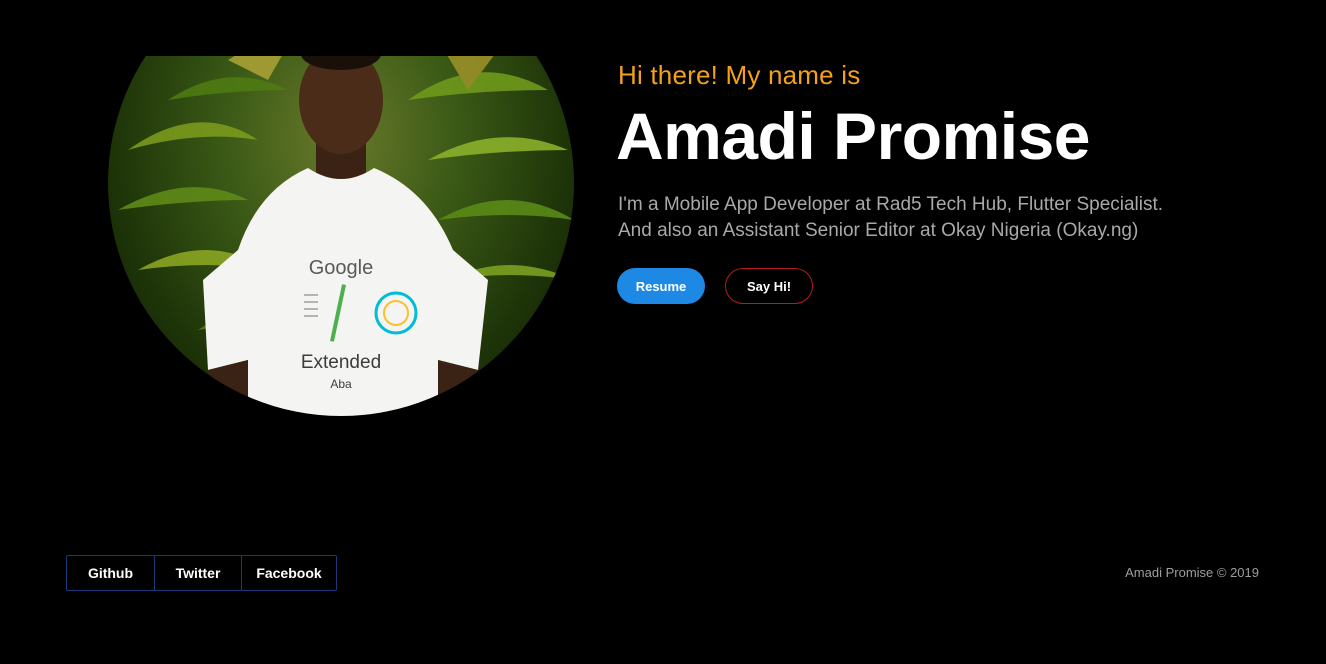  What do you see at coordinates (341, 268) in the screenshot?
I see `svg-text: Google` at bounding box center [341, 268].